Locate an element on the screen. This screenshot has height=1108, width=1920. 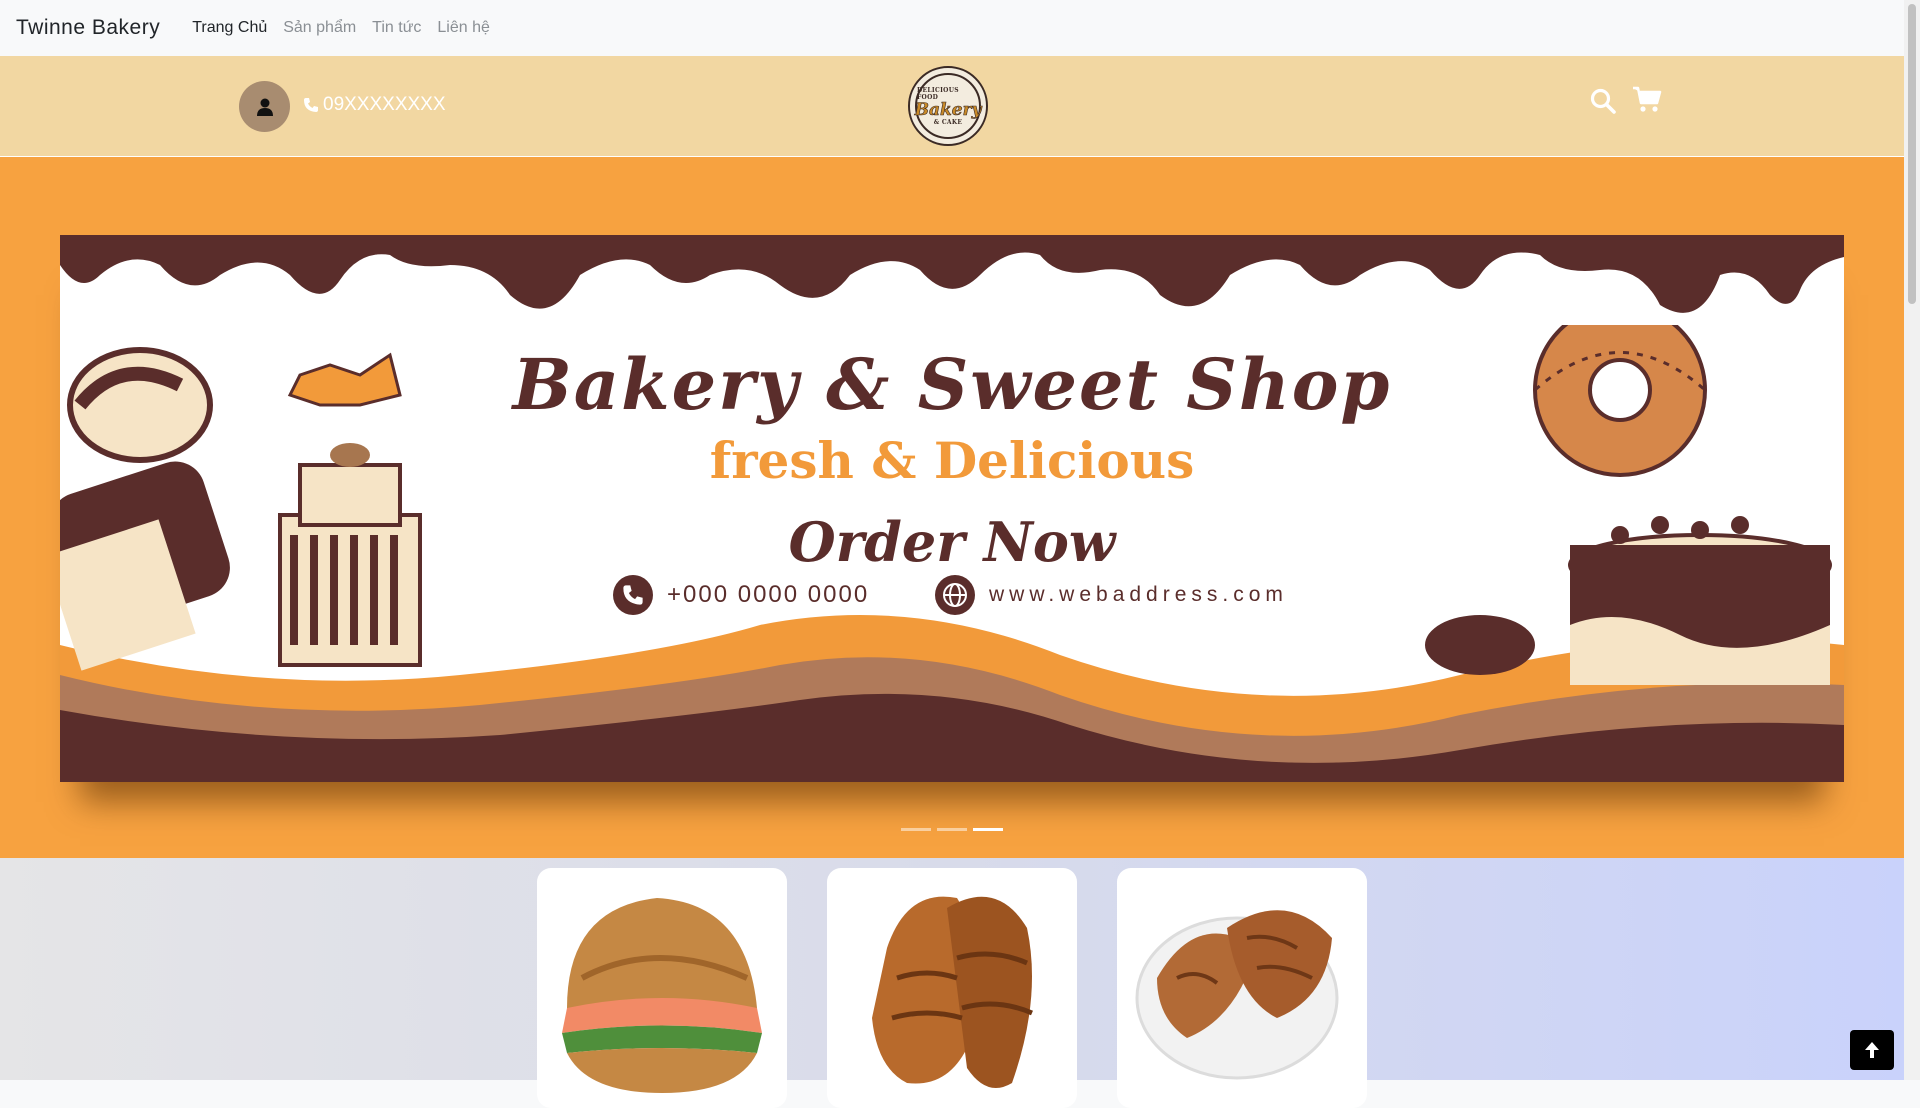
logo-main-text: Bakery is located at coordinates (948, 109).